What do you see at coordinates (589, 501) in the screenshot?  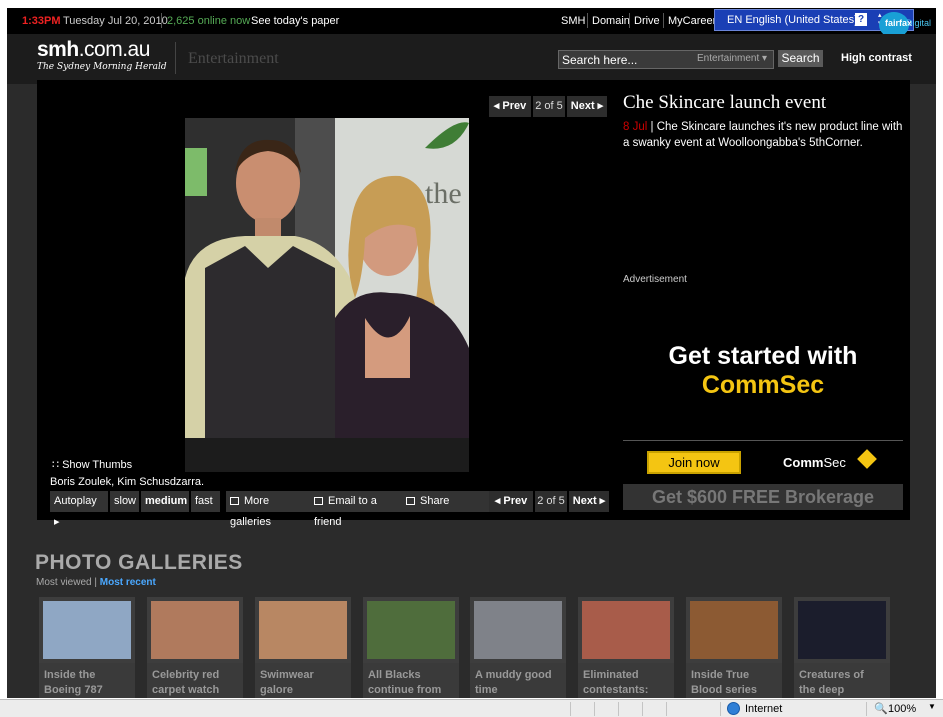 I see `next-button-bottom: Next ▸` at bounding box center [589, 501].